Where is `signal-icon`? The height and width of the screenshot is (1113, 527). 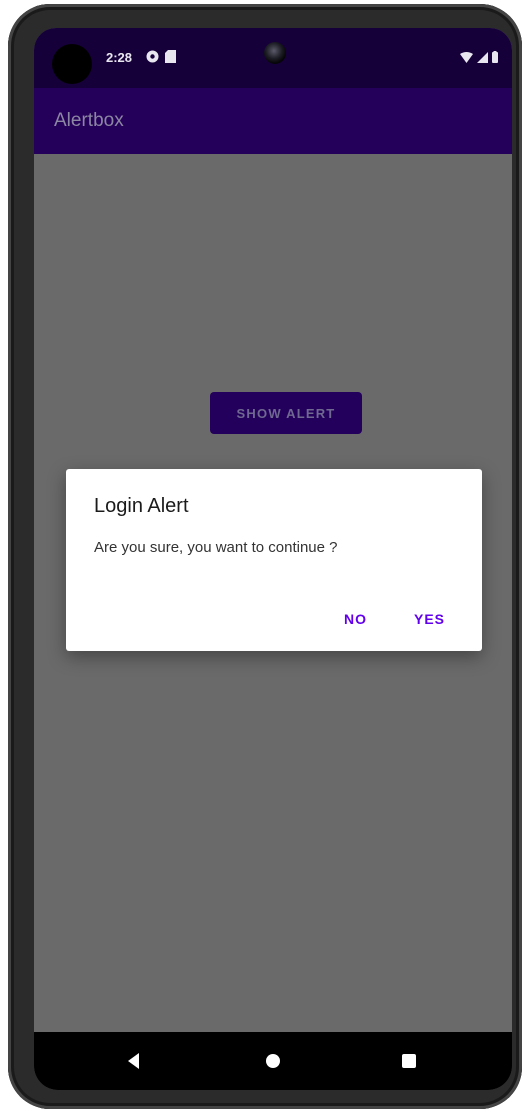
signal-icon is located at coordinates (482, 59).